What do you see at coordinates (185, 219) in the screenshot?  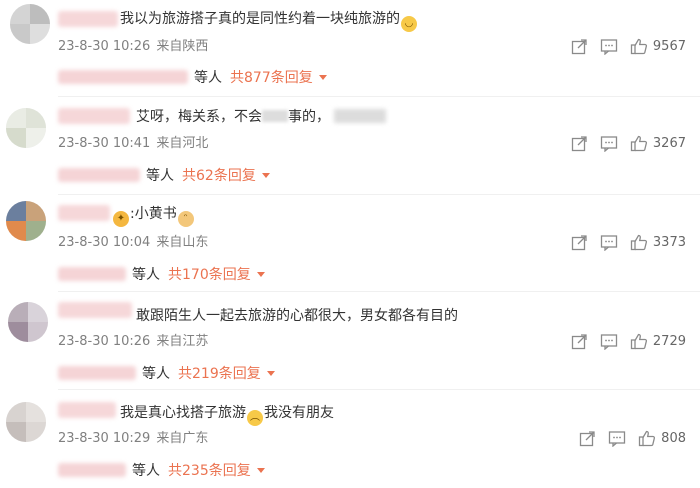 I see `cat-face-emoji-icon: ᵔ` at bounding box center [185, 219].